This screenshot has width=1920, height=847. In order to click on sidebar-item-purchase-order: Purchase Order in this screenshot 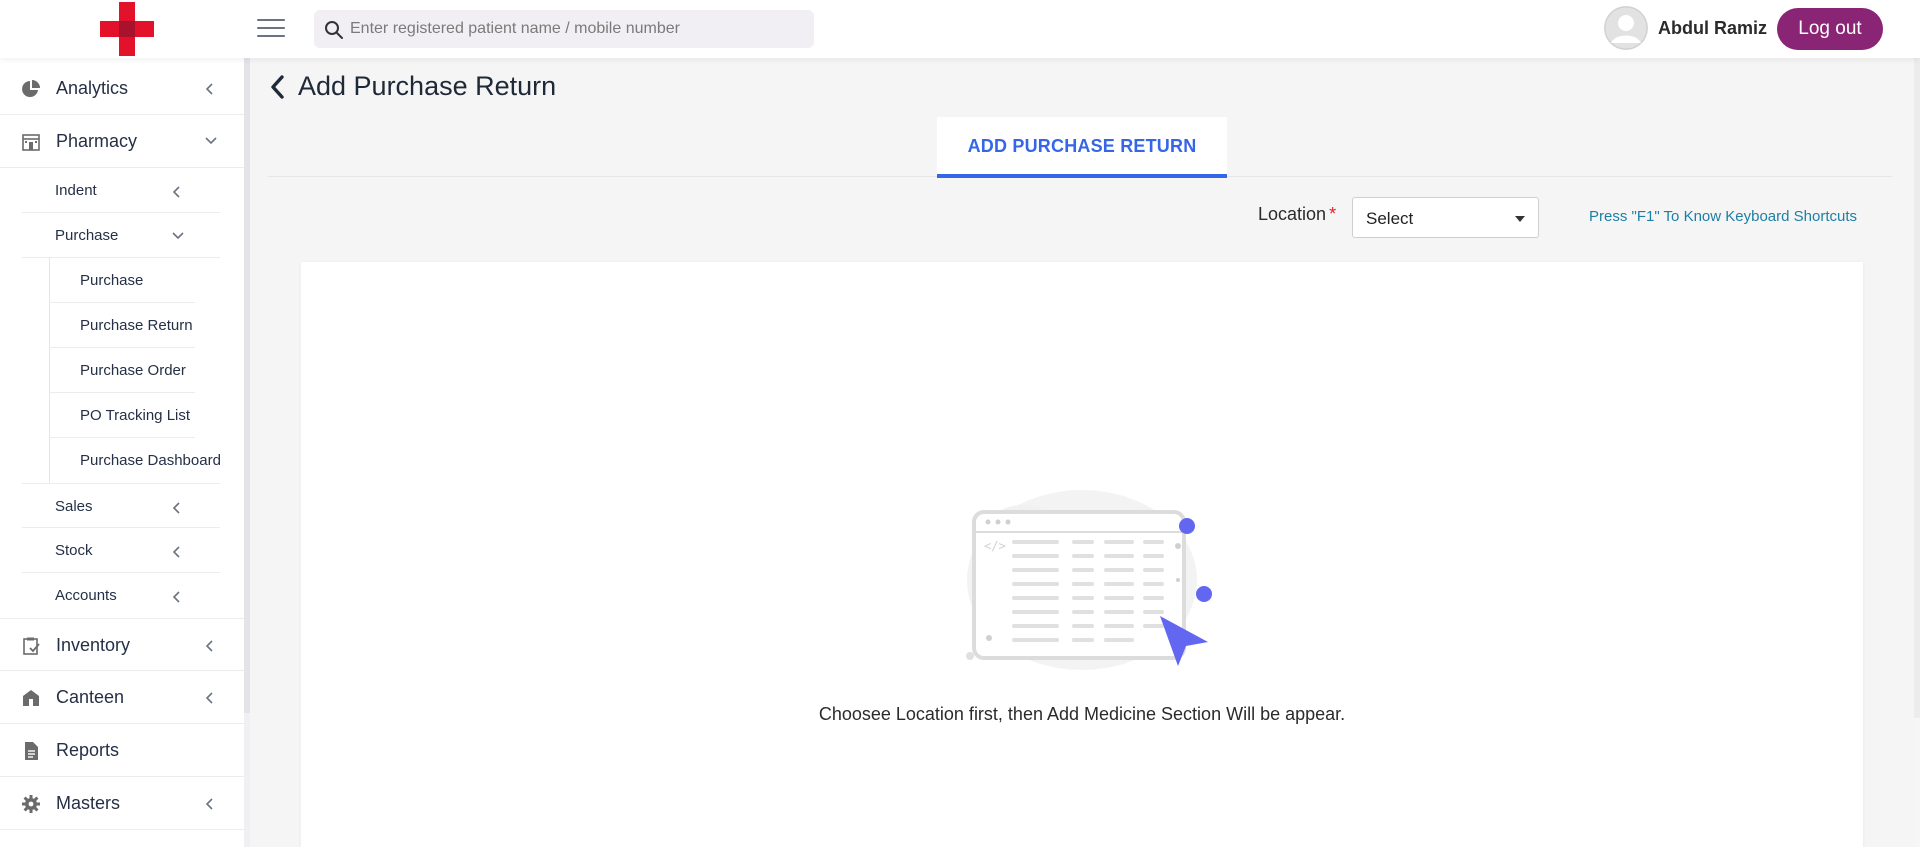, I will do `click(122, 370)`.